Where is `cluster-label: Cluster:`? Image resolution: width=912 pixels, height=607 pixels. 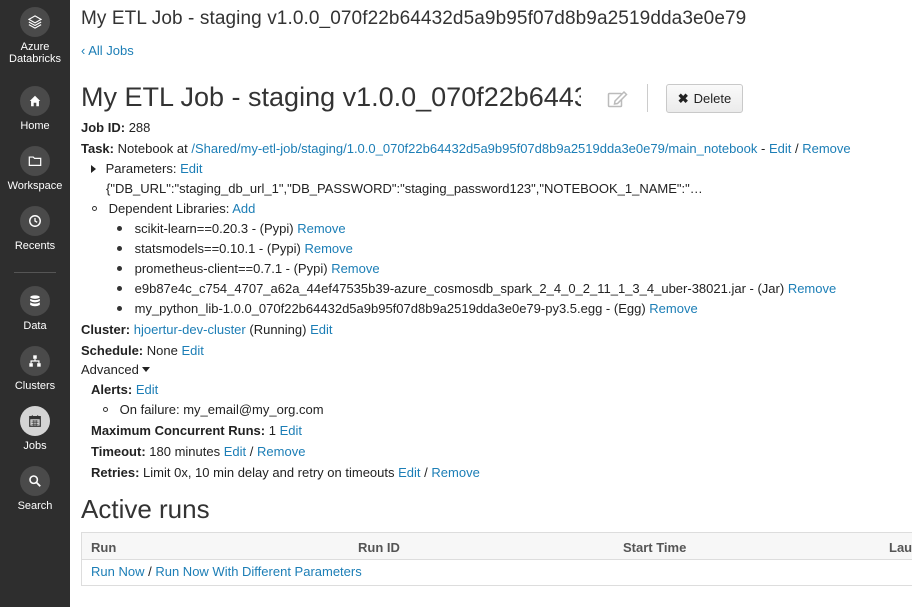 cluster-label: Cluster: is located at coordinates (106, 329).